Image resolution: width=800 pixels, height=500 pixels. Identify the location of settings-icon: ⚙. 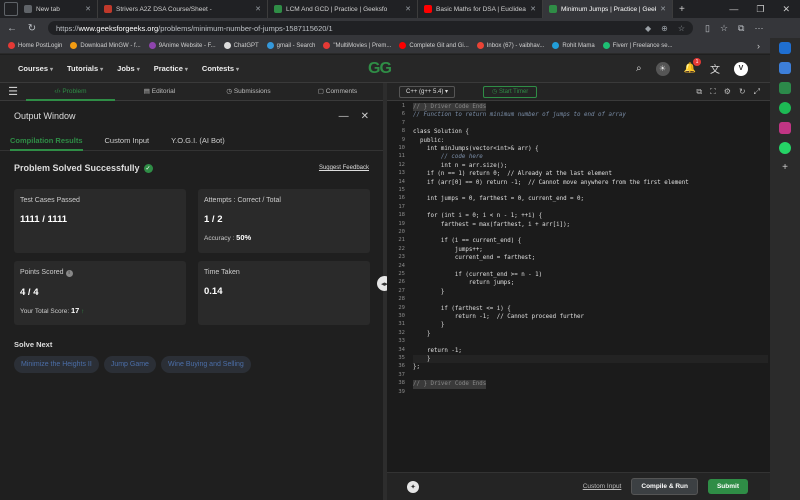
(727, 92).